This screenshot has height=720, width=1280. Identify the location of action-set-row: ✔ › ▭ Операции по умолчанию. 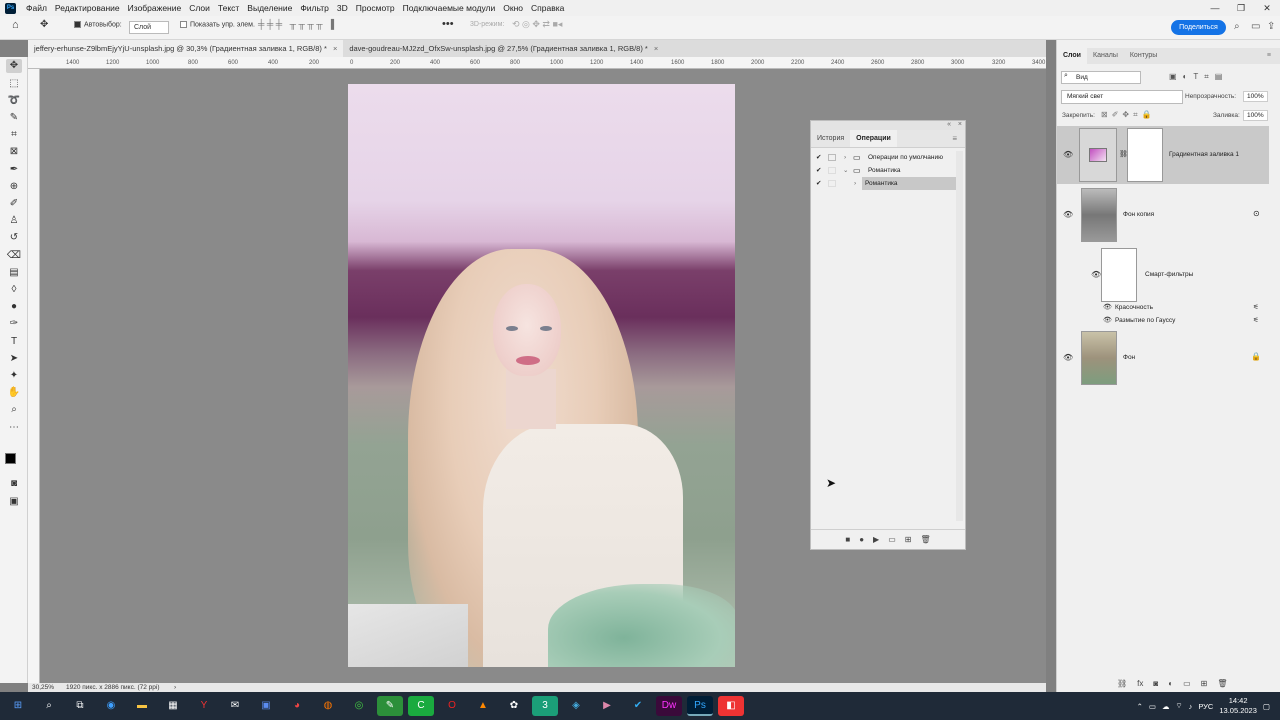
(888, 157).